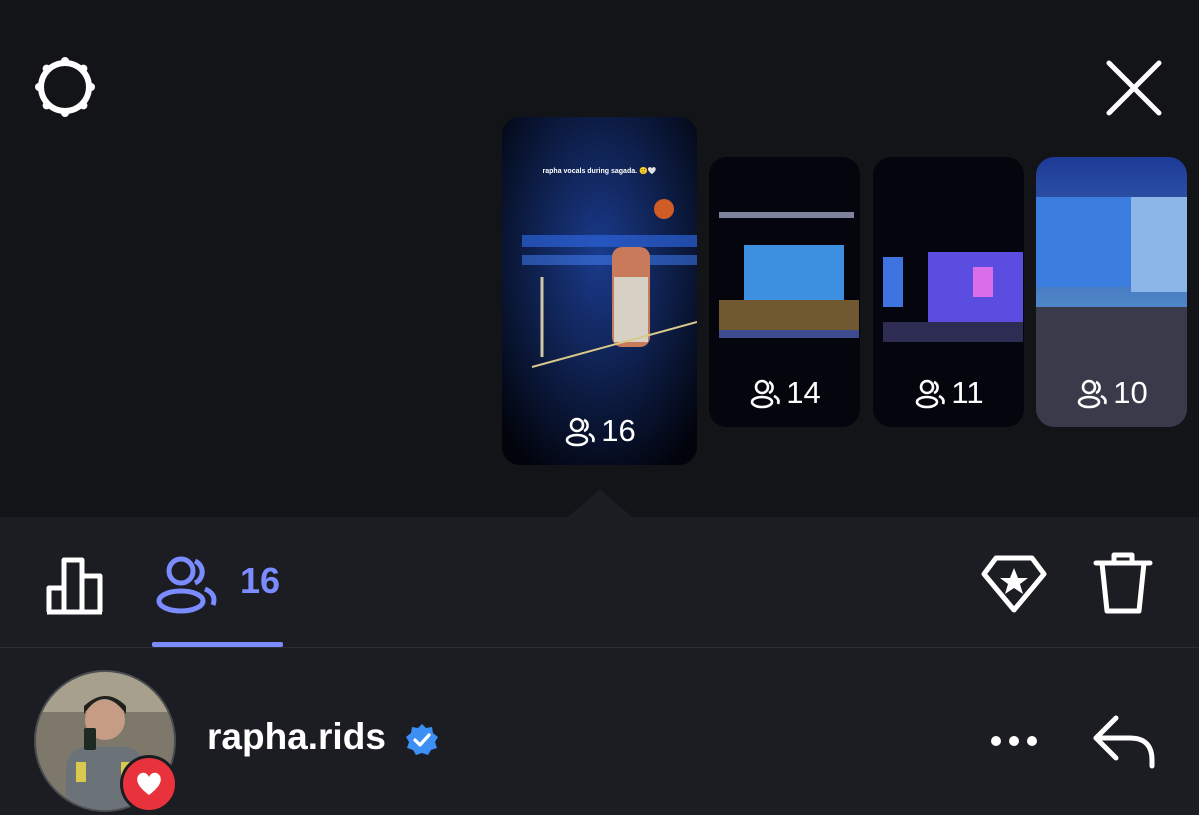  Describe the element at coordinates (260, 581) in the screenshot. I see `viewers-tab-count: 16` at that location.